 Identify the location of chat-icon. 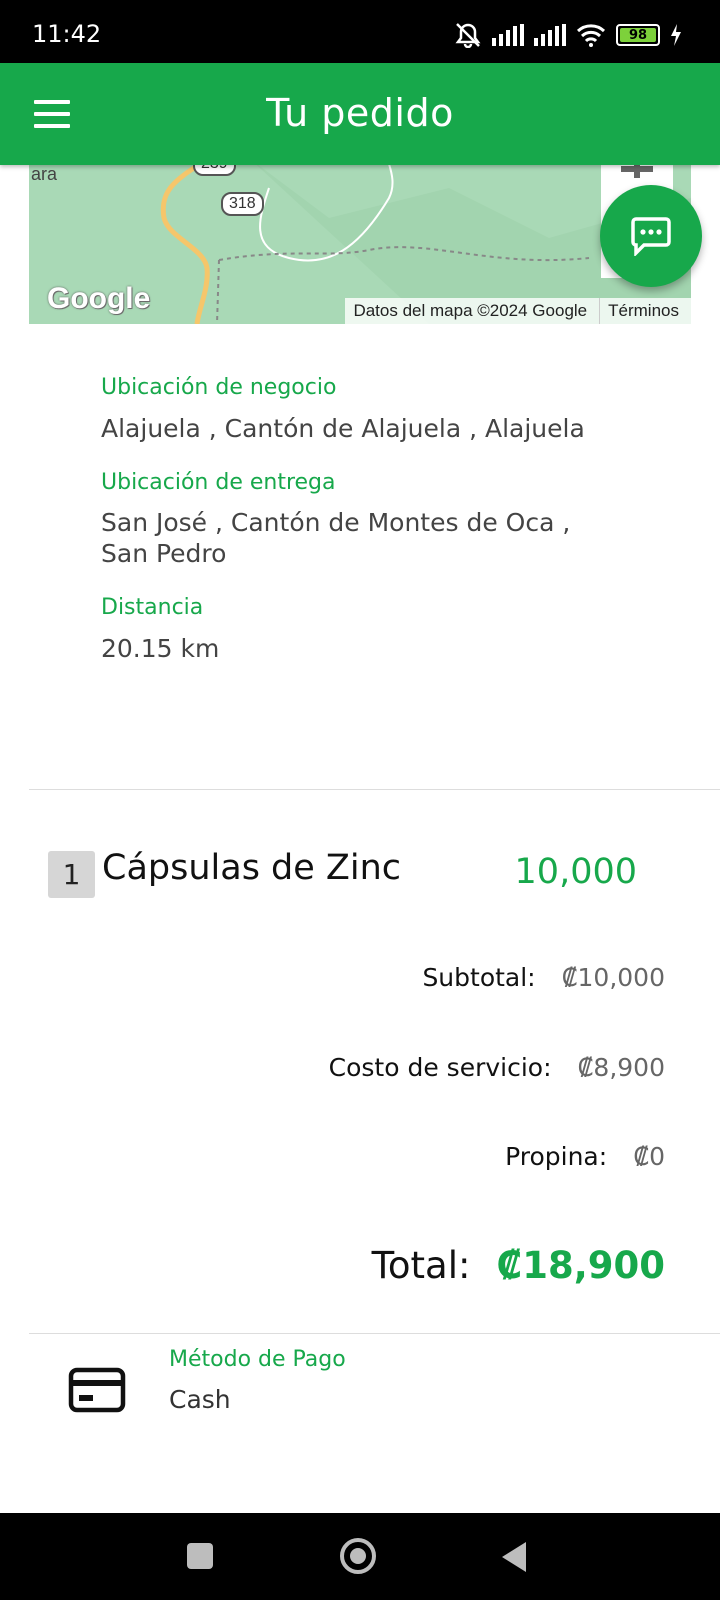
(651, 236).